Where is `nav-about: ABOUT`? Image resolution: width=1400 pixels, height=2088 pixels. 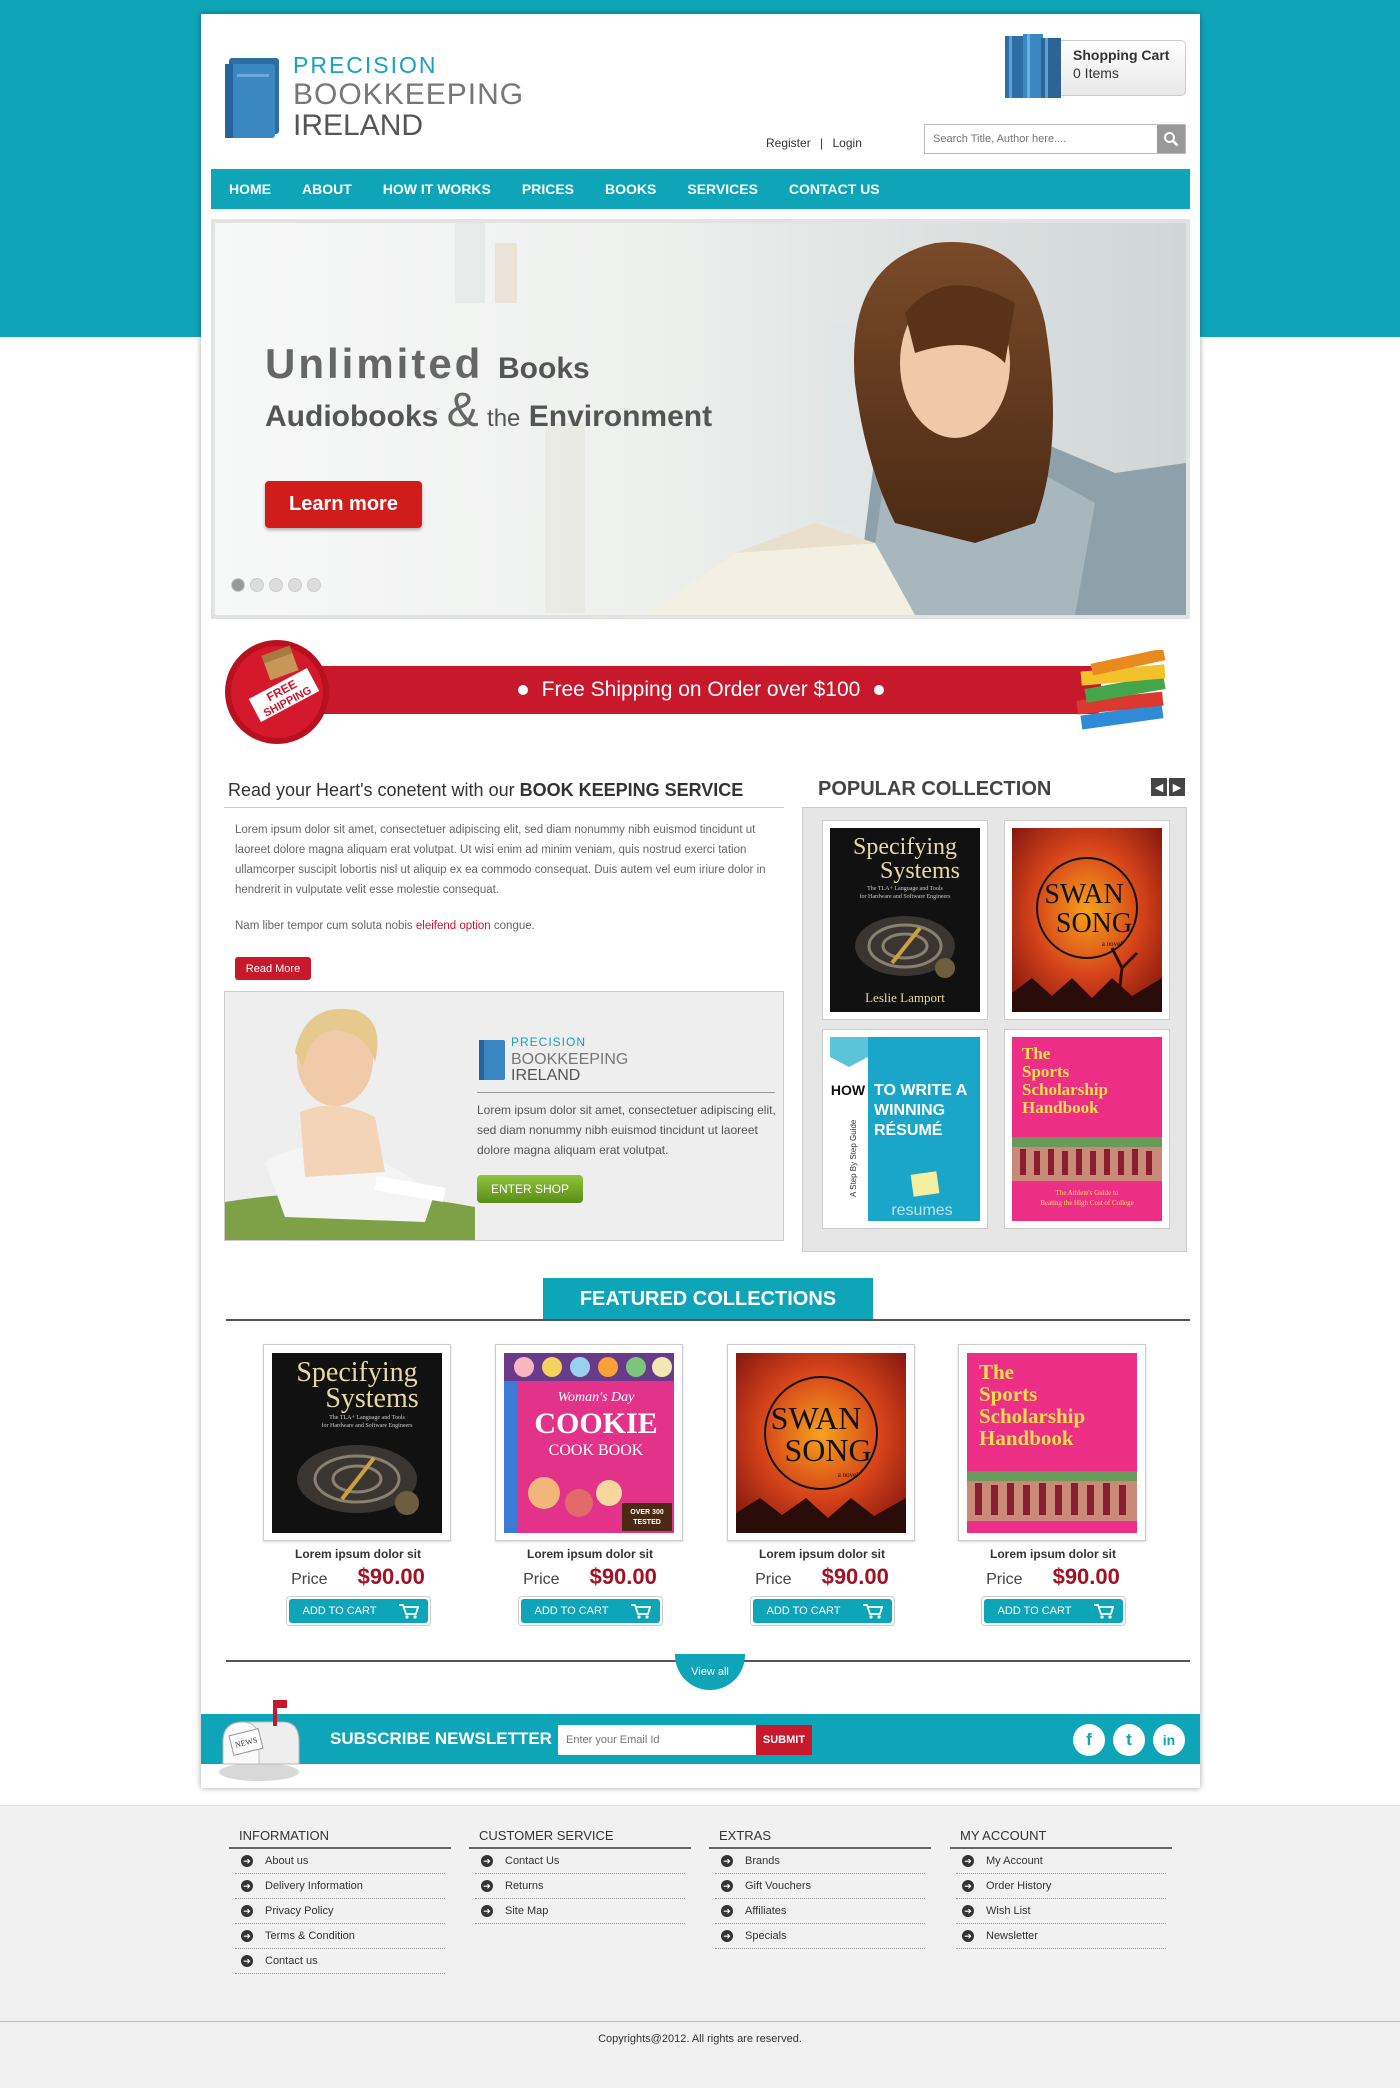 nav-about: ABOUT is located at coordinates (327, 189).